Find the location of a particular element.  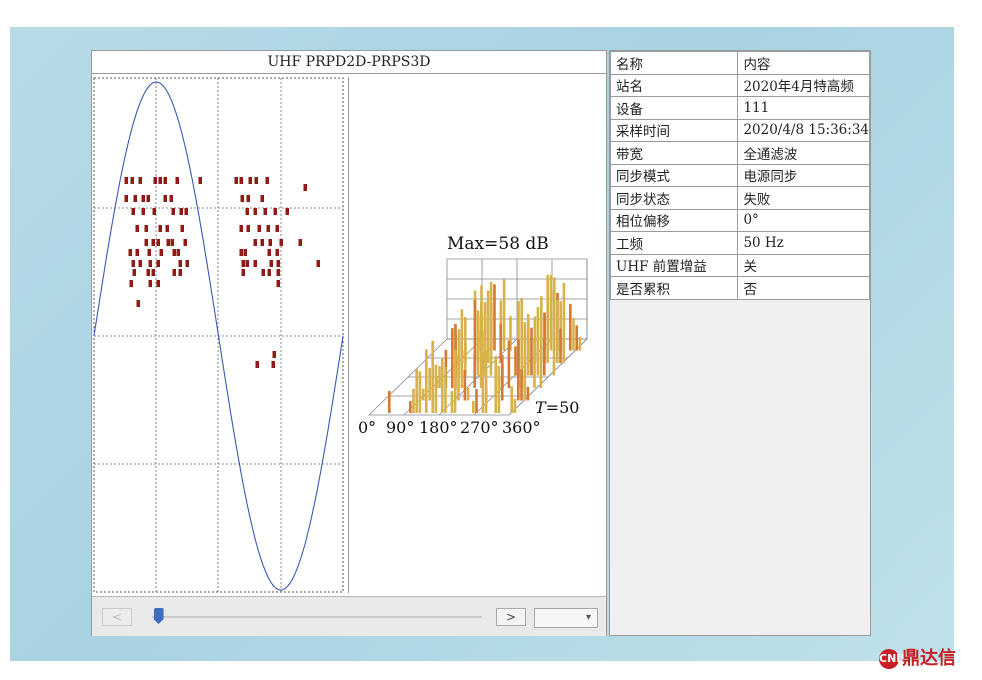

table-row: 是否累积否 is located at coordinates (739, 288).